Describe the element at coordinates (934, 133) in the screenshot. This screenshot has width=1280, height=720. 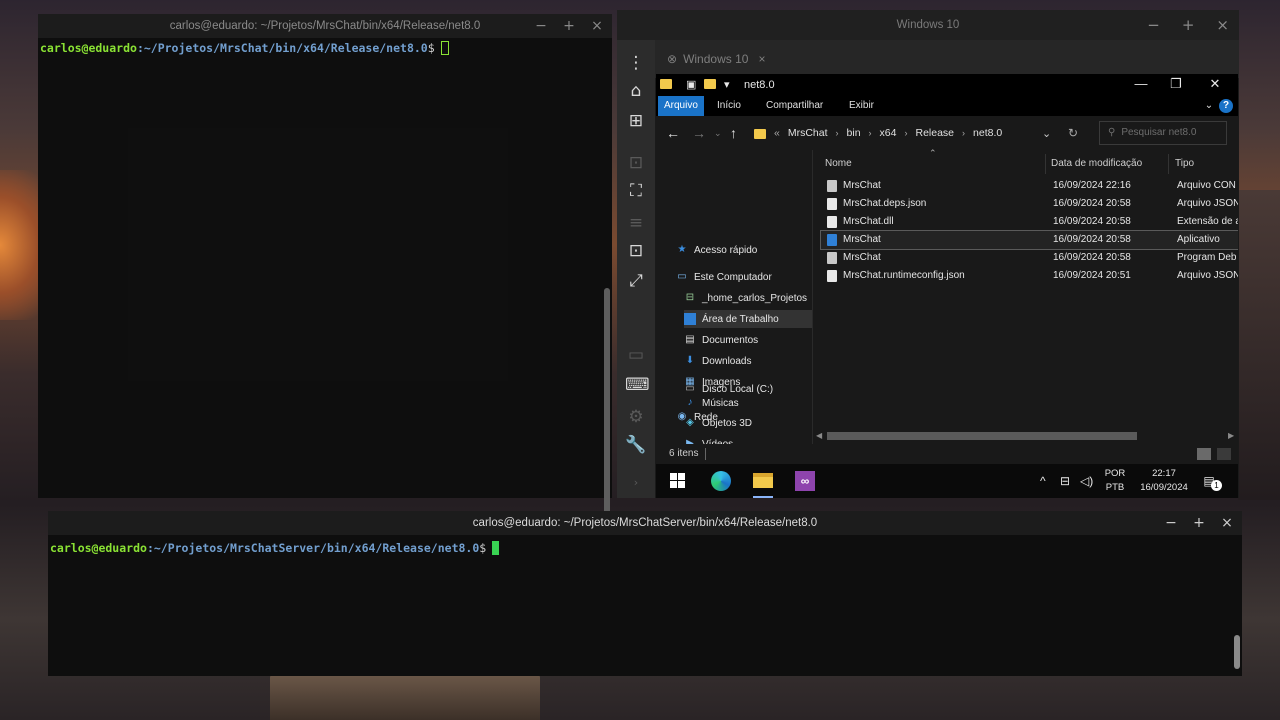
I see `breadcrumb-release: Release` at that location.